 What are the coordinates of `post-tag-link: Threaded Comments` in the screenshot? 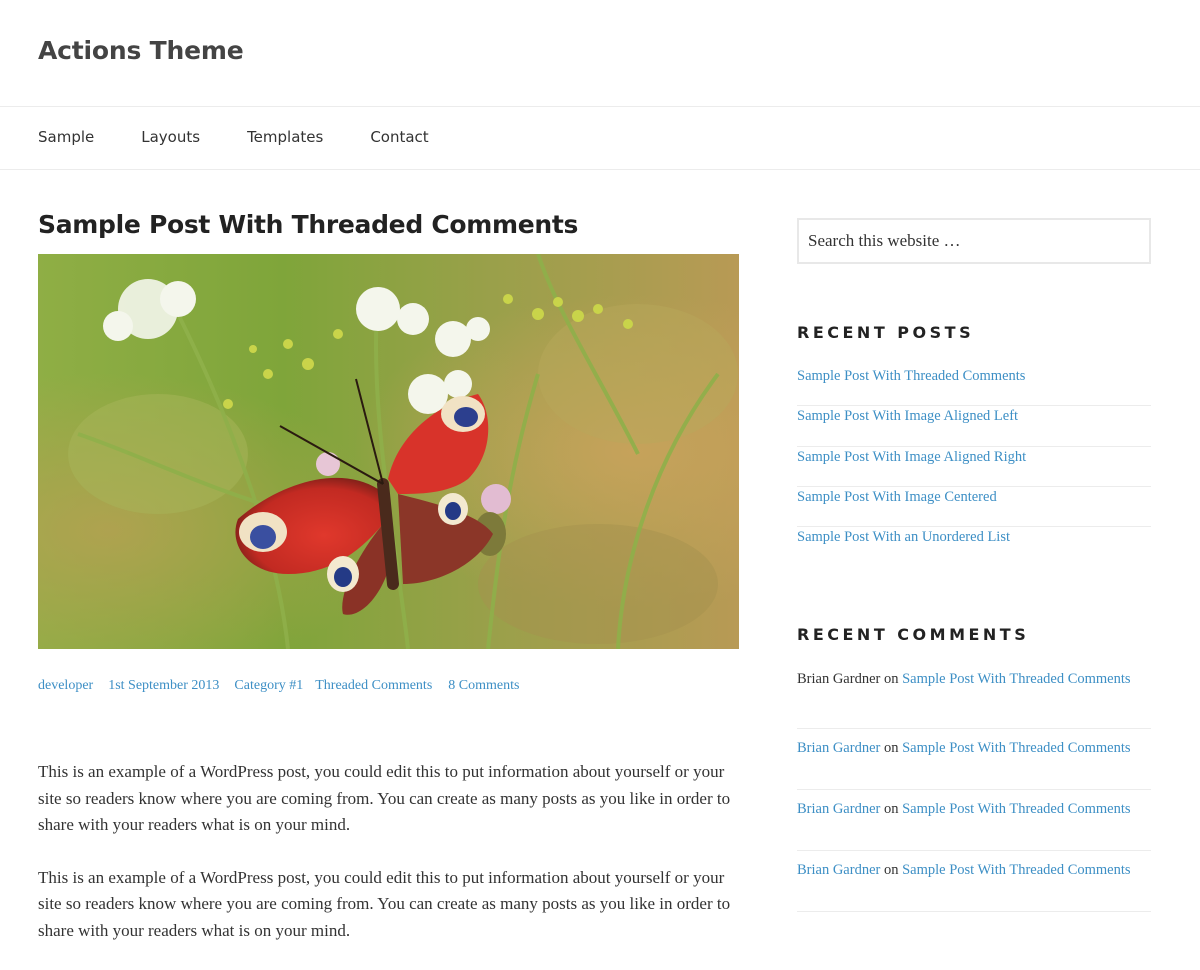 It's located at (373, 686).